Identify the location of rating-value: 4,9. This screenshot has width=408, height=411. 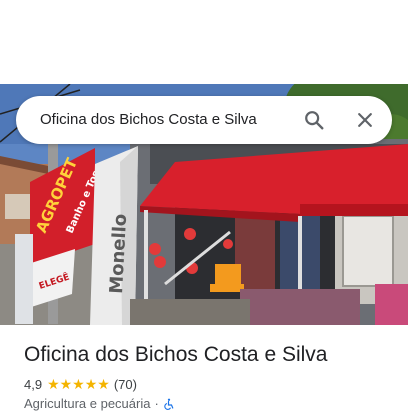
(33, 384).